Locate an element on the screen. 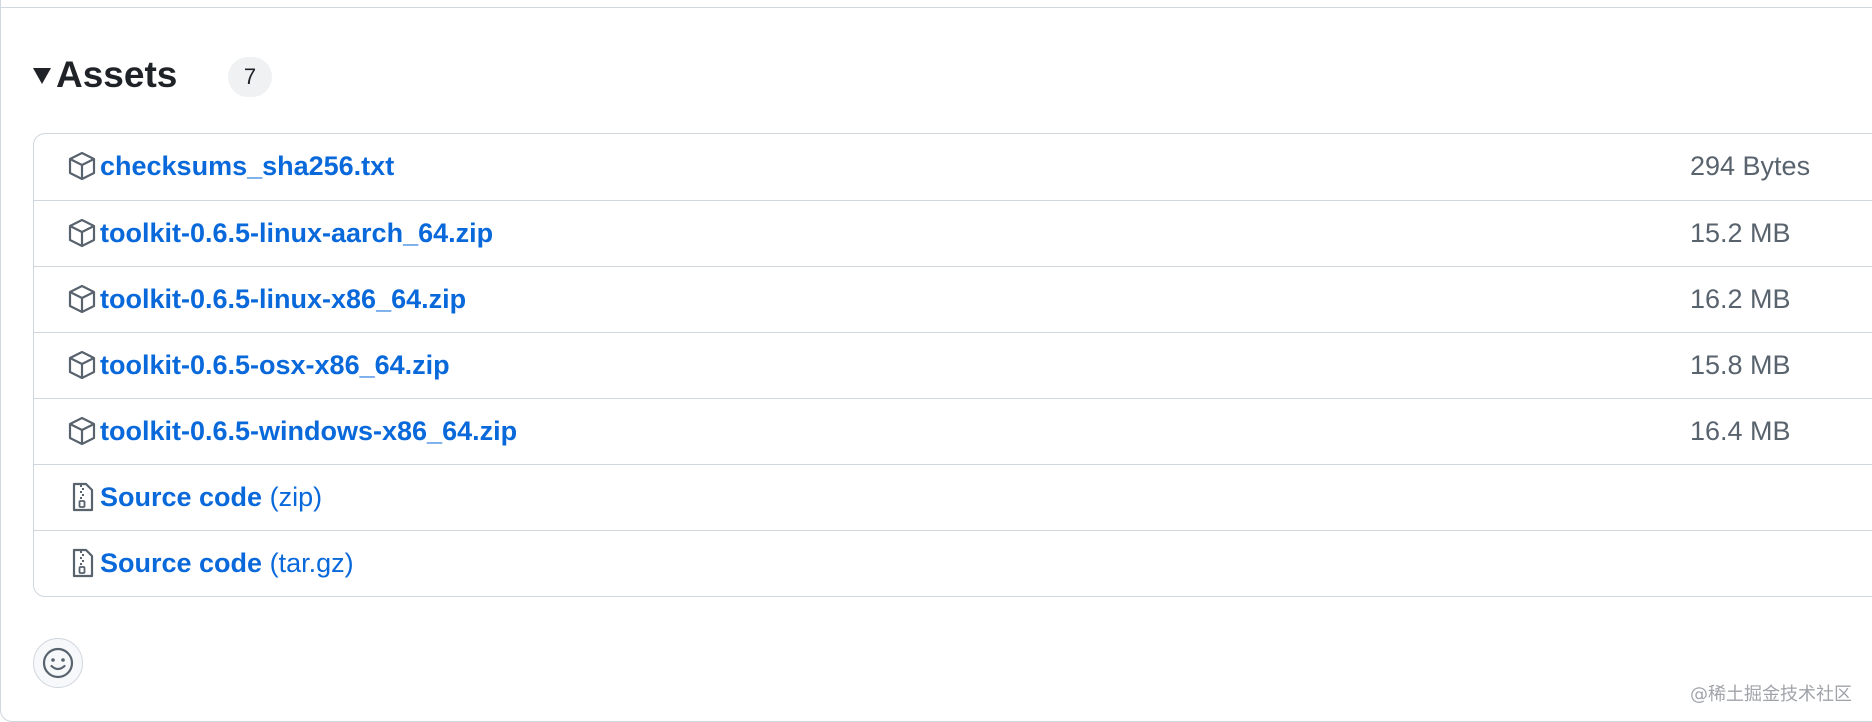 Image resolution: width=1872 pixels, height=722 pixels. asset-name: toolkit-0.6.5-linux-x86_64.zip is located at coordinates (283, 299).